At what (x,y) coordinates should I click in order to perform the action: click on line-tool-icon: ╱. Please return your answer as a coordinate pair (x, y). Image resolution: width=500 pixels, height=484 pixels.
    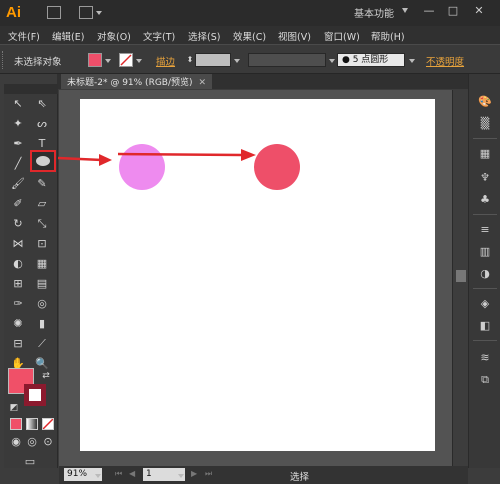
    Looking at the image, I should click on (18, 164).